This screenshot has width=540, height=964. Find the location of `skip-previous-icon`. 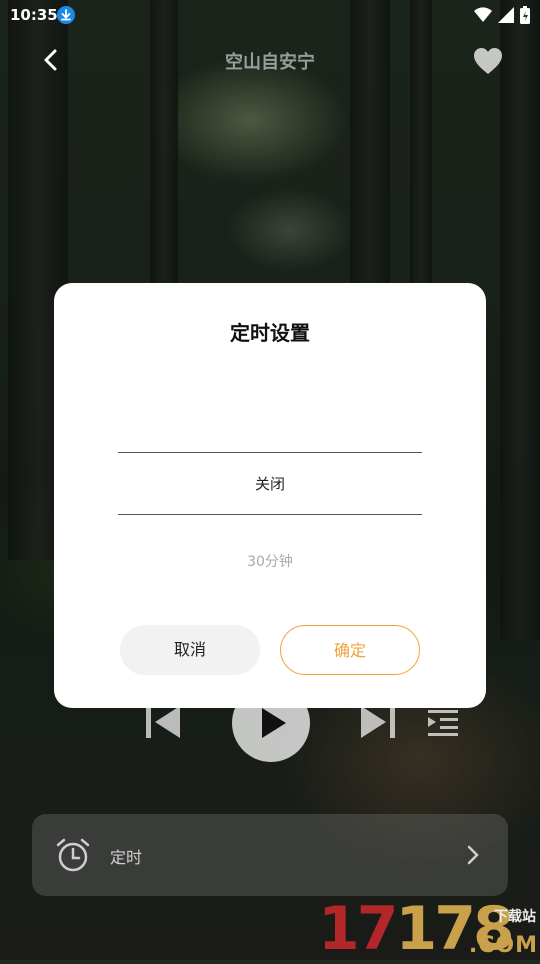

skip-previous-icon is located at coordinates (163, 722).